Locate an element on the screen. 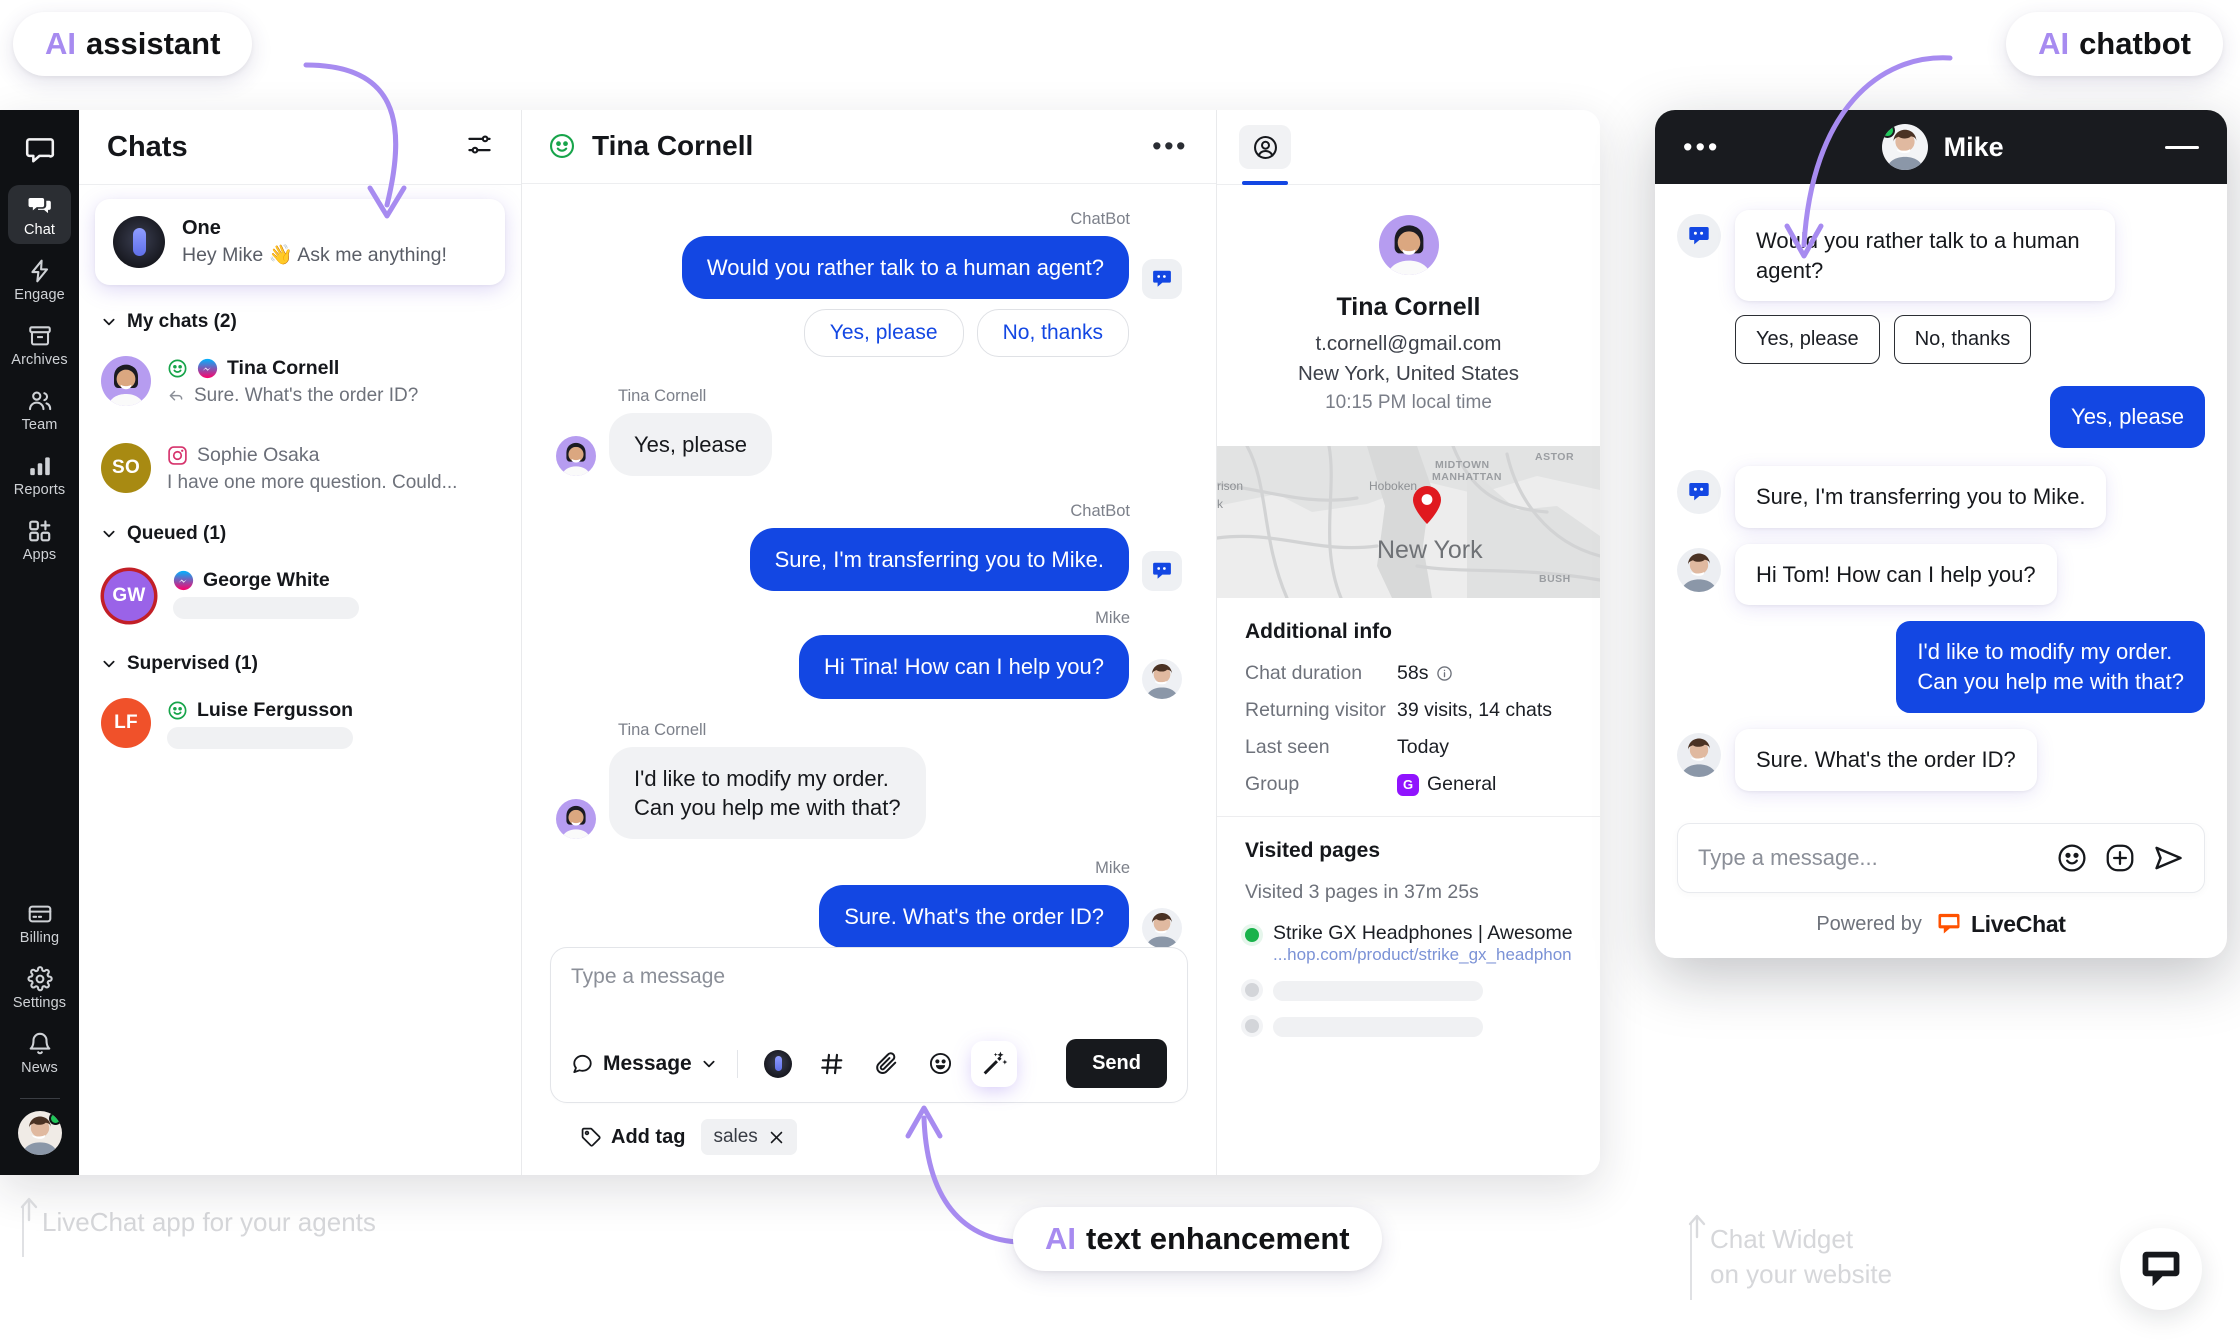 The height and width of the screenshot is (1340, 2240). widget-quick-reply-no: No, thanks is located at coordinates (1962, 340).